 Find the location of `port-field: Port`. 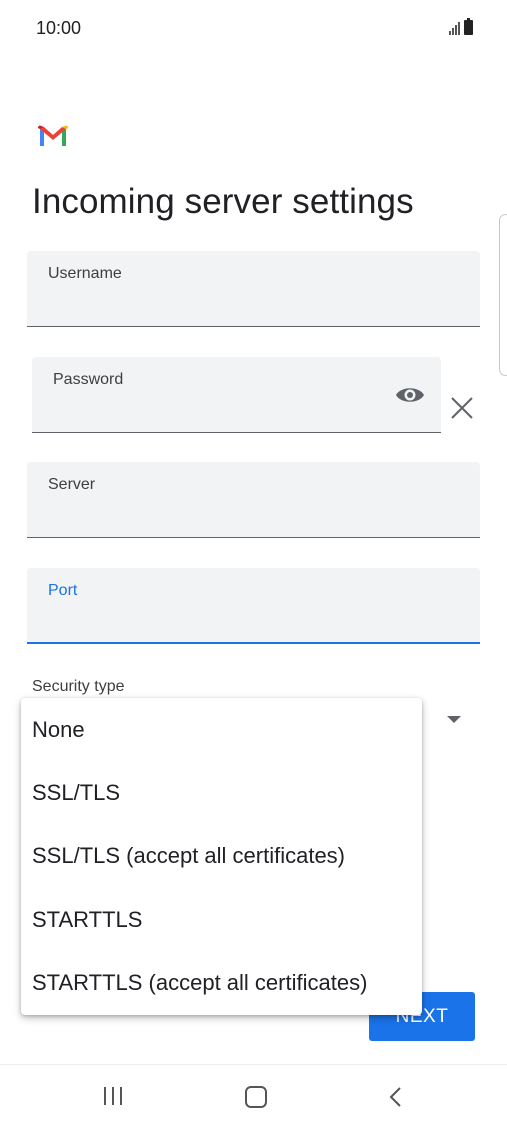

port-field: Port is located at coordinates (253, 606).